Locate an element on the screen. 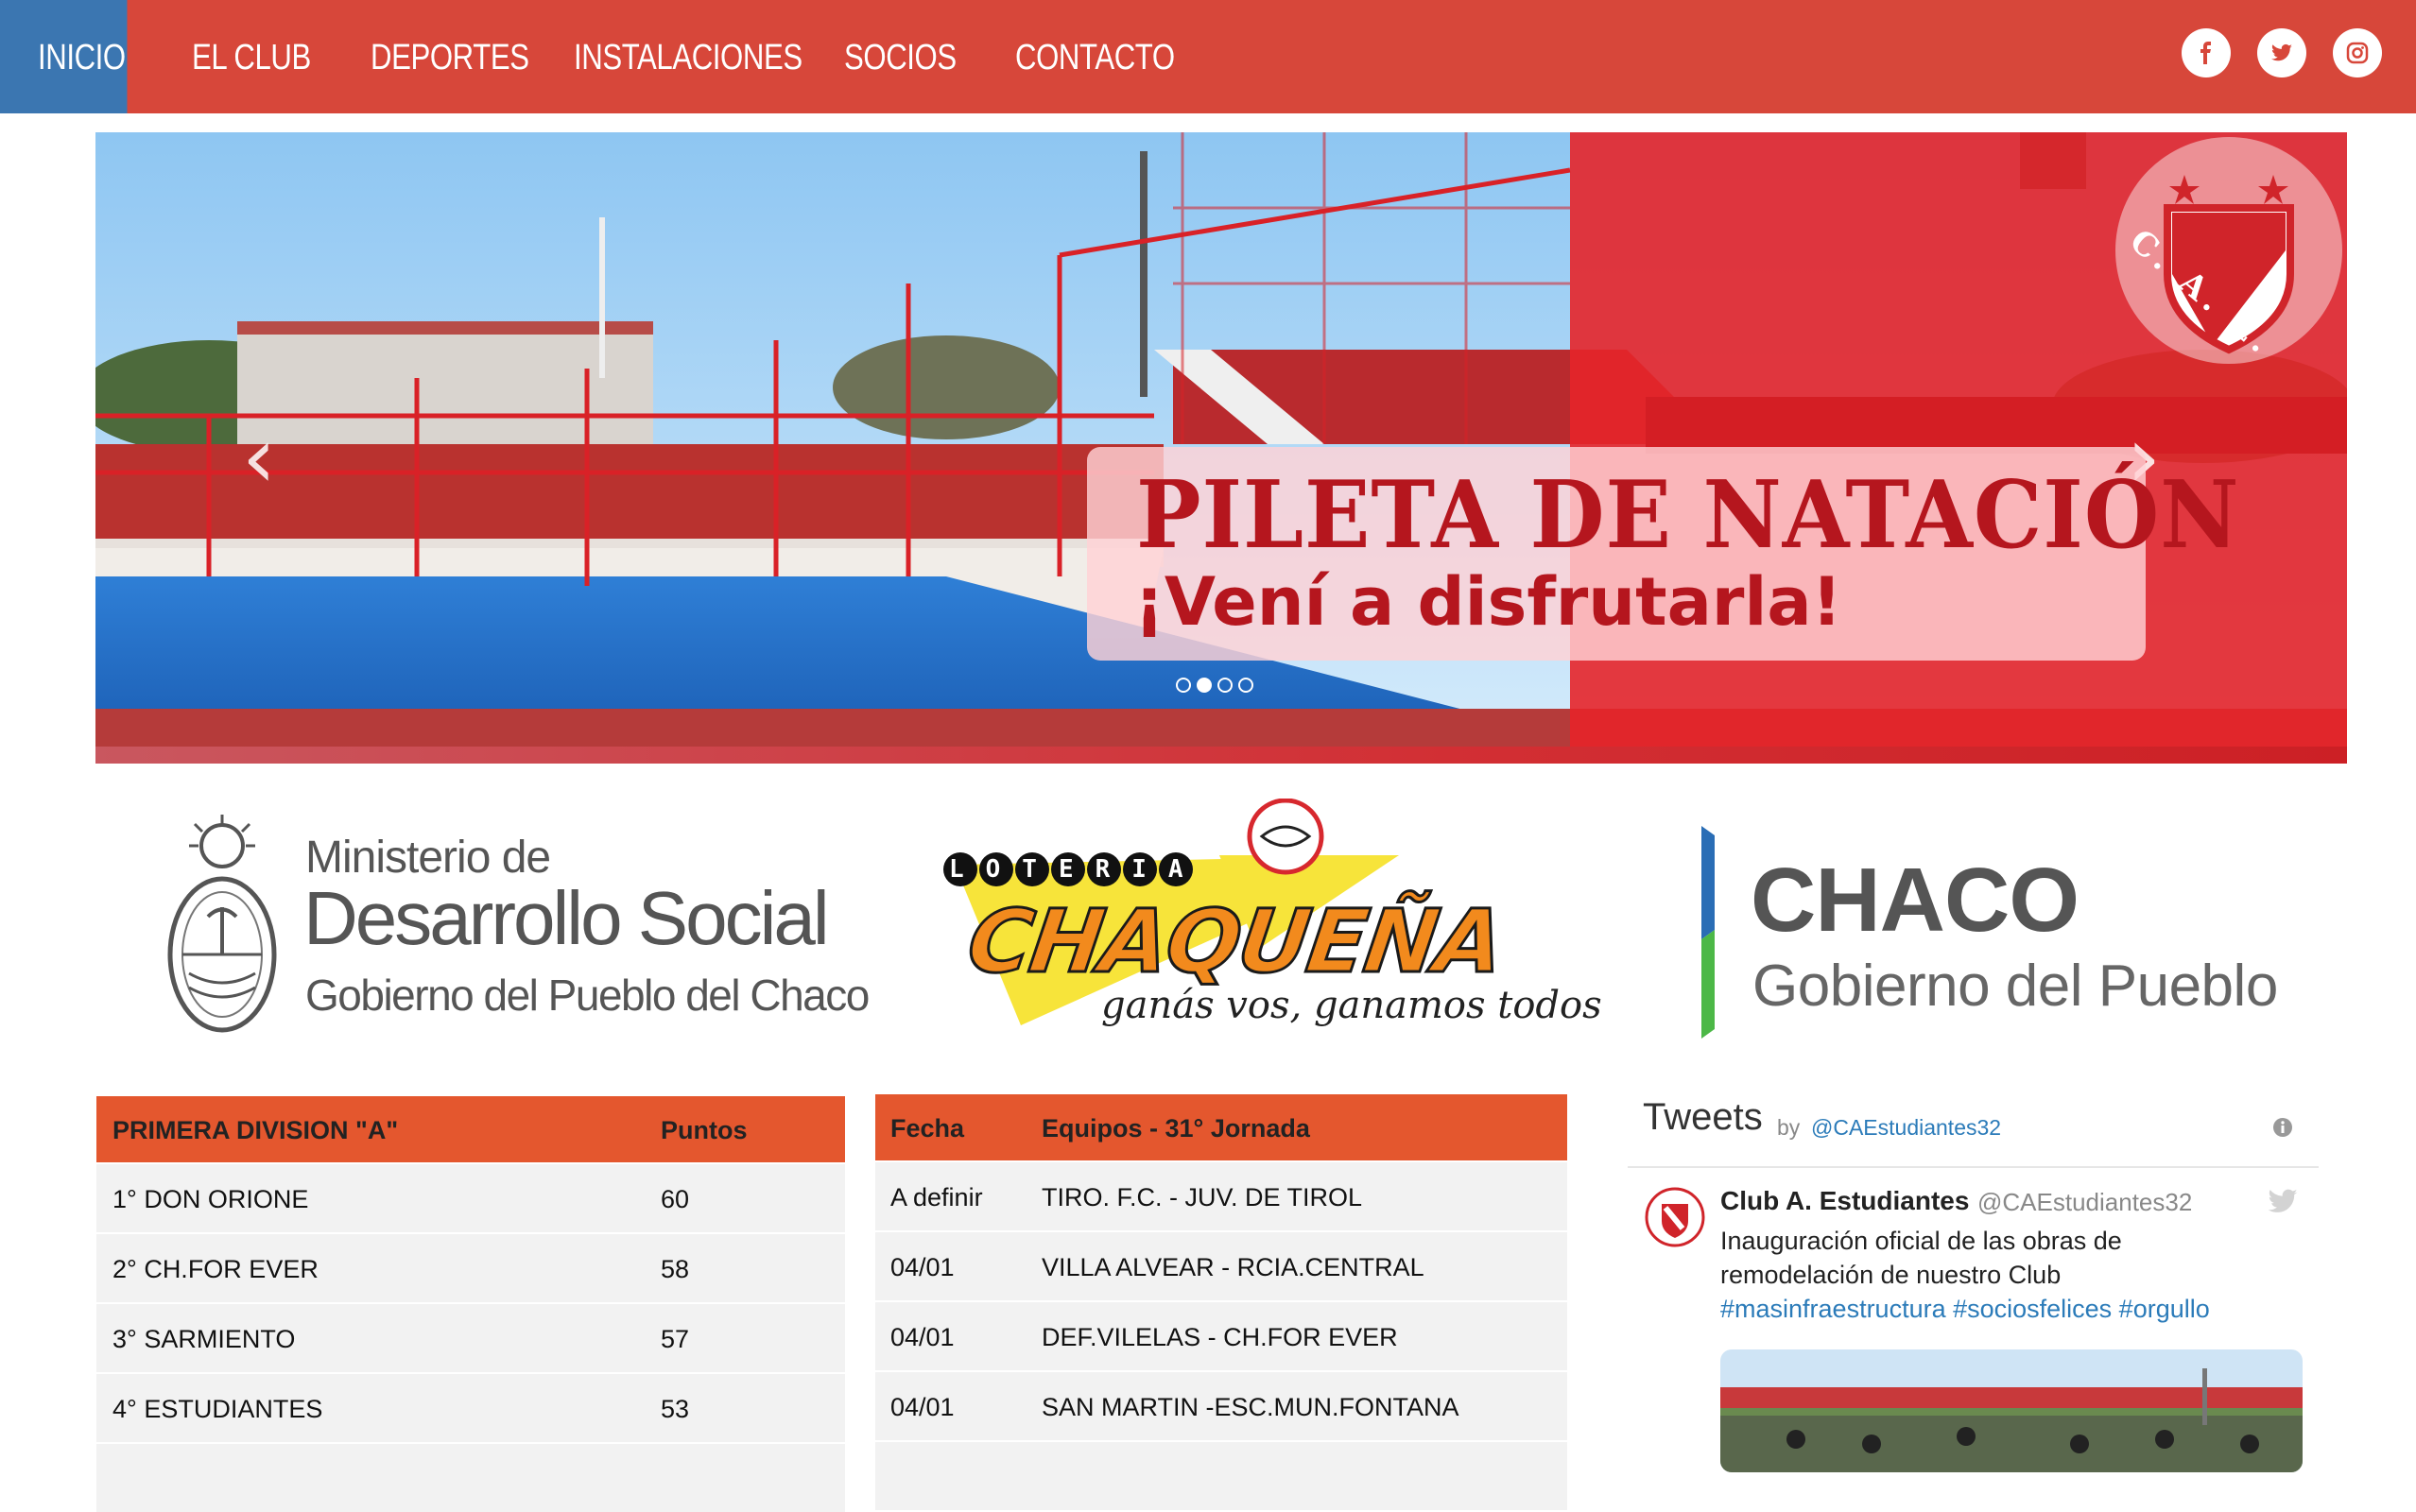  fixture-date: A definir is located at coordinates (936, 1197).